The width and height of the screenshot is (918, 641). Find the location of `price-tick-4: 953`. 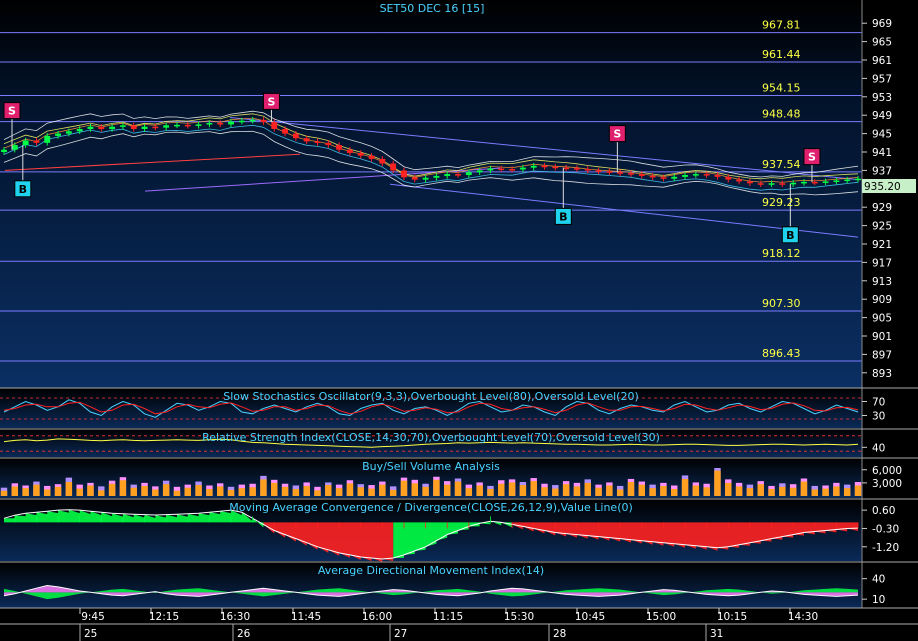

price-tick-4: 953 is located at coordinates (882, 98).